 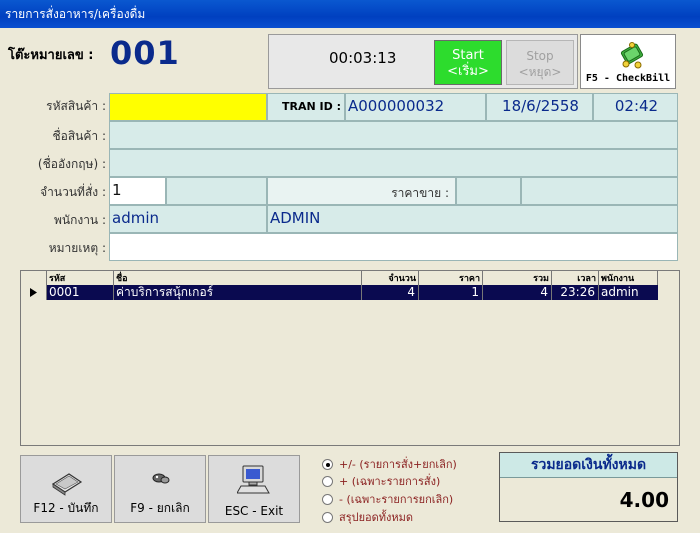 I want to click on exit-button: ESC - Exit, so click(x=254, y=489).